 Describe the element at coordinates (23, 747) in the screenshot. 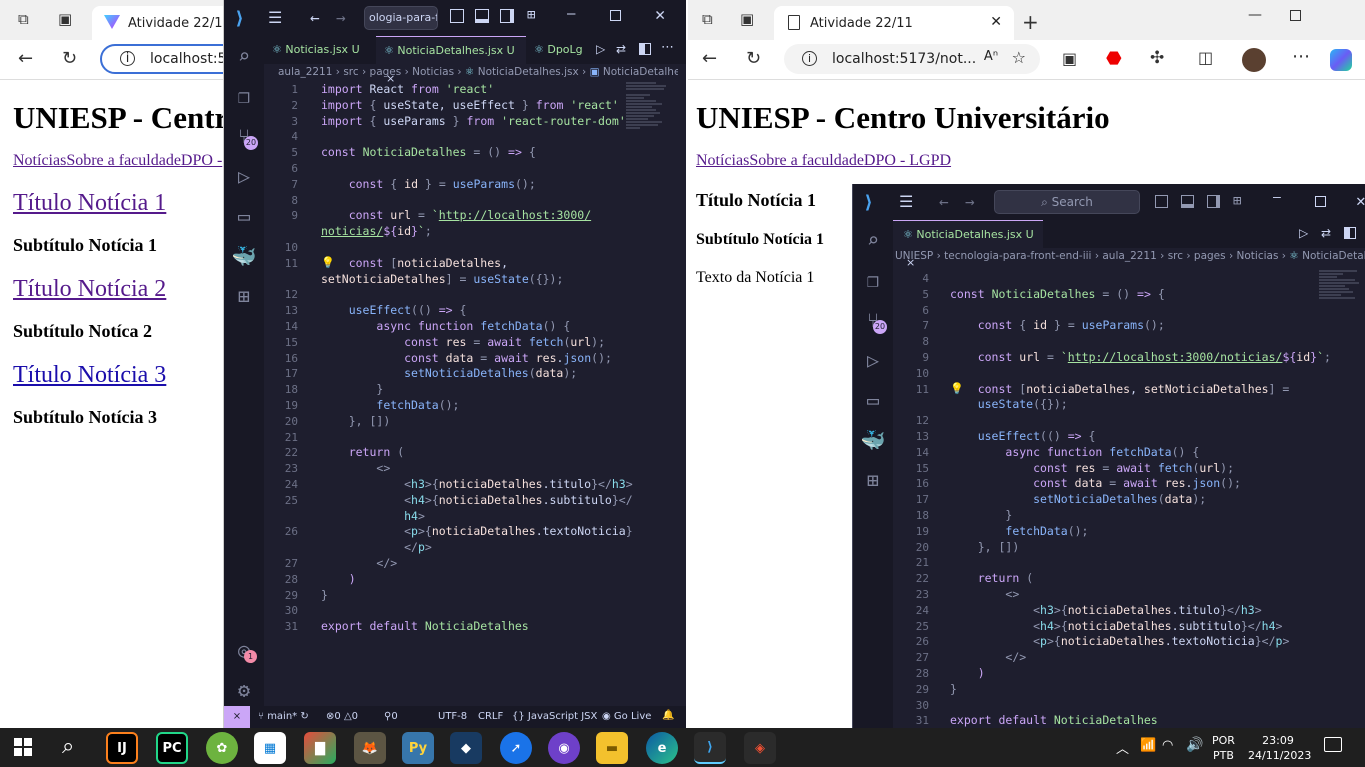

I see `start-windows-icon` at that location.